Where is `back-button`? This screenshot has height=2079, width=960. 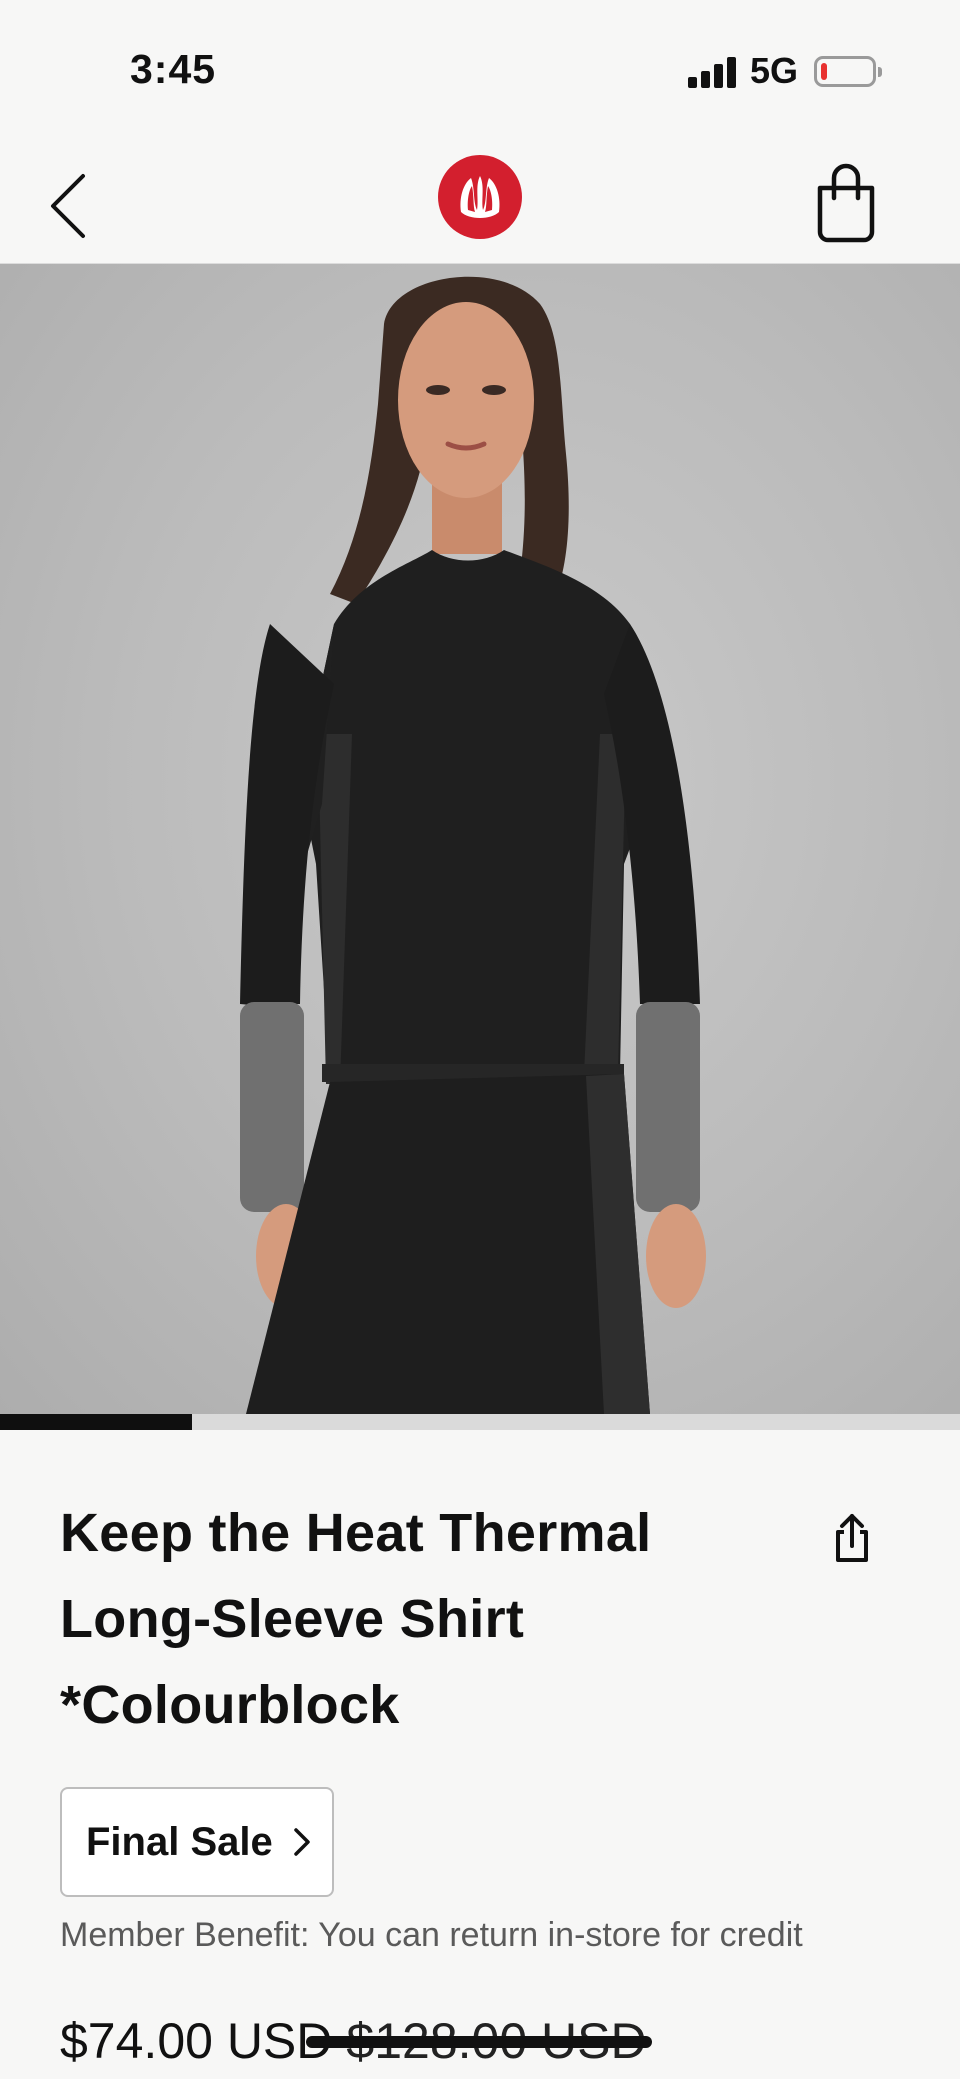
back-button is located at coordinates (71, 204).